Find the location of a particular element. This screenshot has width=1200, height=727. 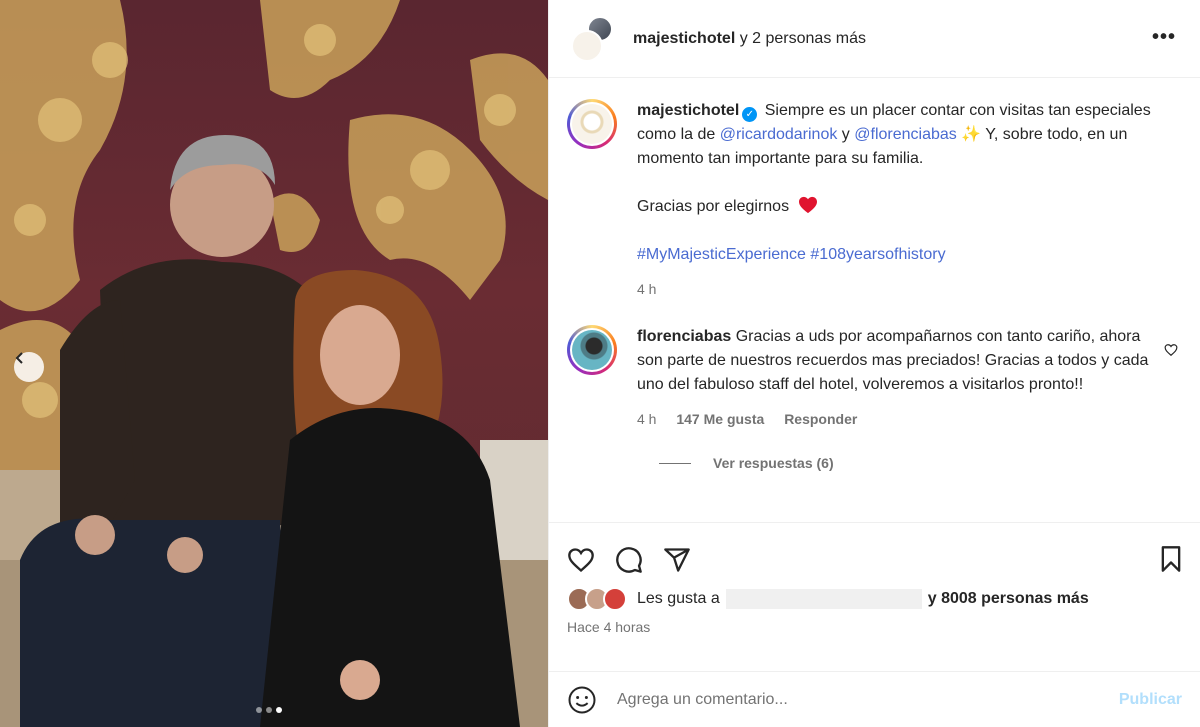

add-comment-bar: Publicar is located at coordinates (874, 699).